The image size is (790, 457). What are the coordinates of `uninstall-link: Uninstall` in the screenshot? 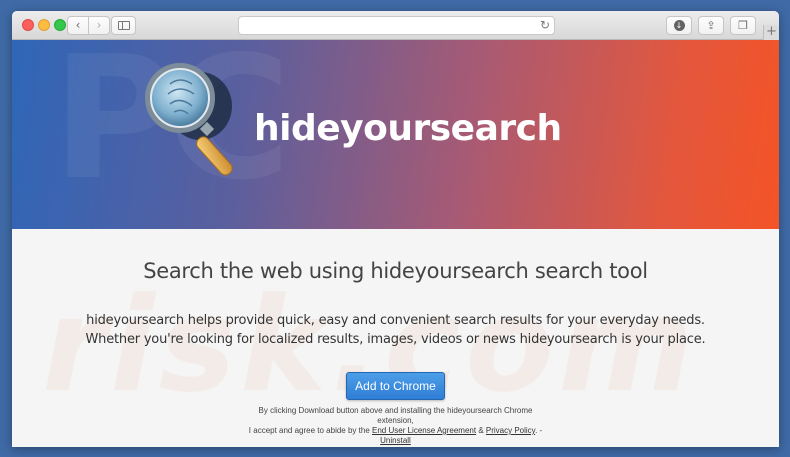 It's located at (395, 440).